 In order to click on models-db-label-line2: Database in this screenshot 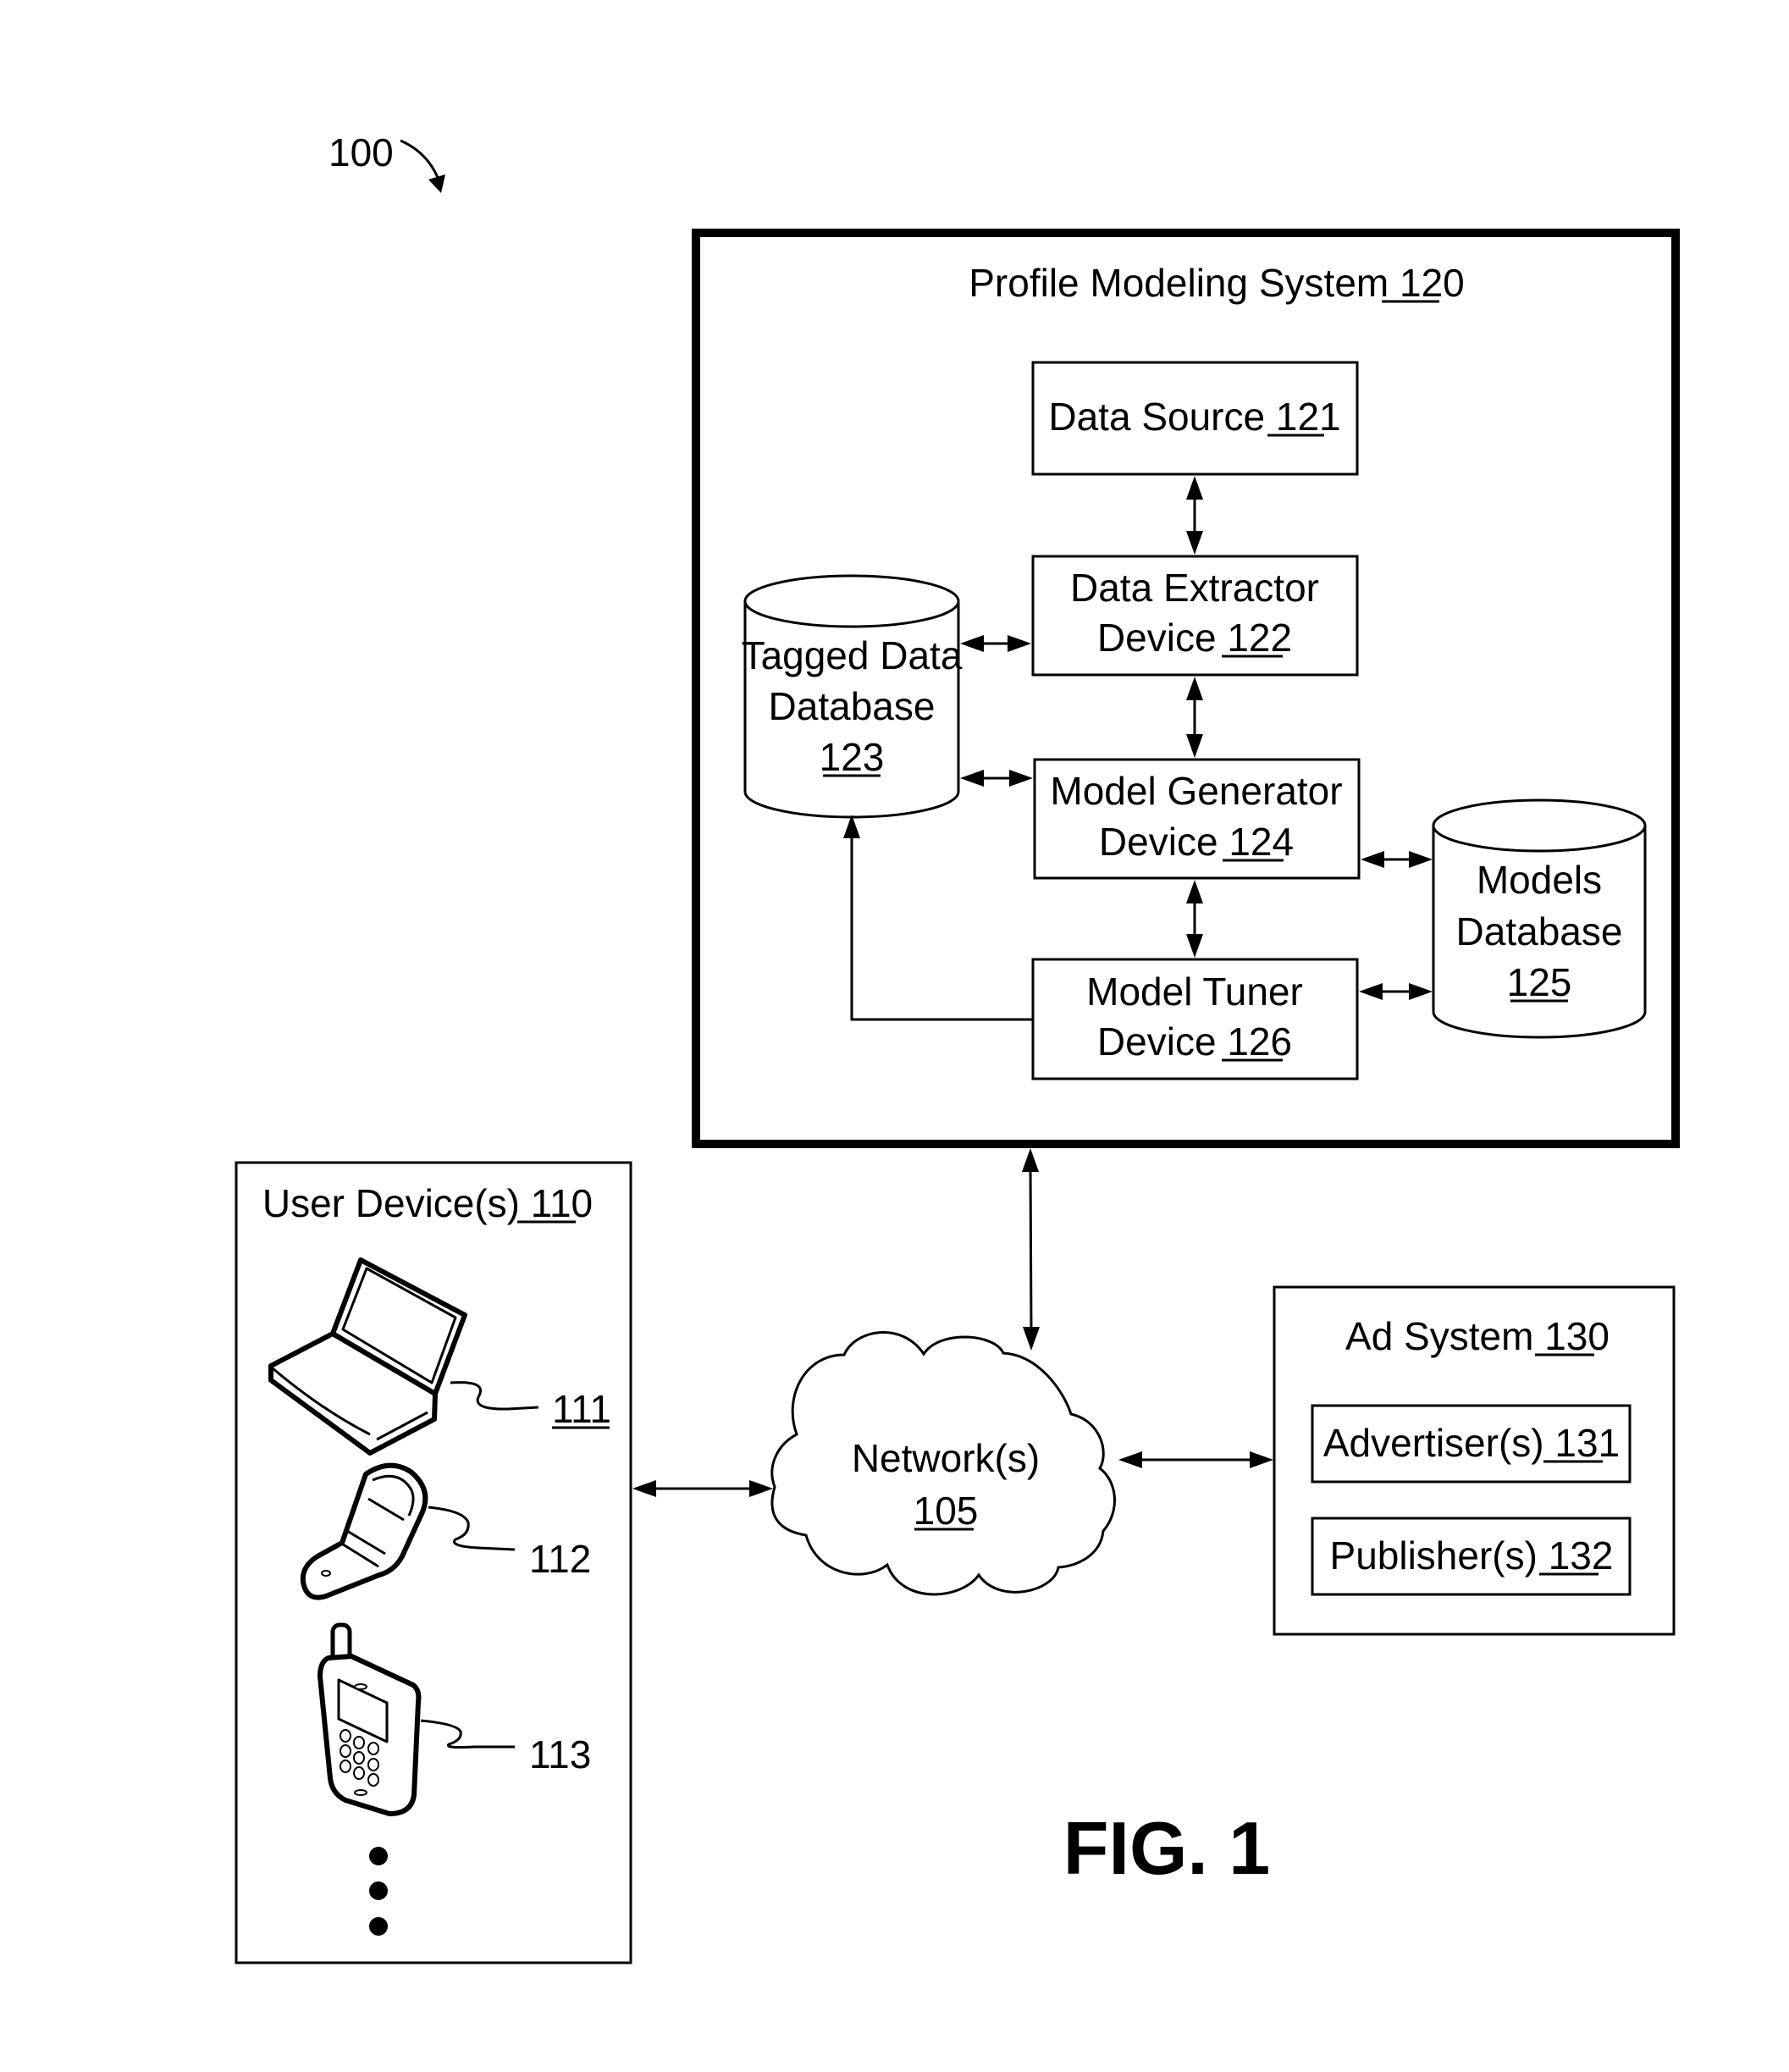, I will do `click(1539, 931)`.